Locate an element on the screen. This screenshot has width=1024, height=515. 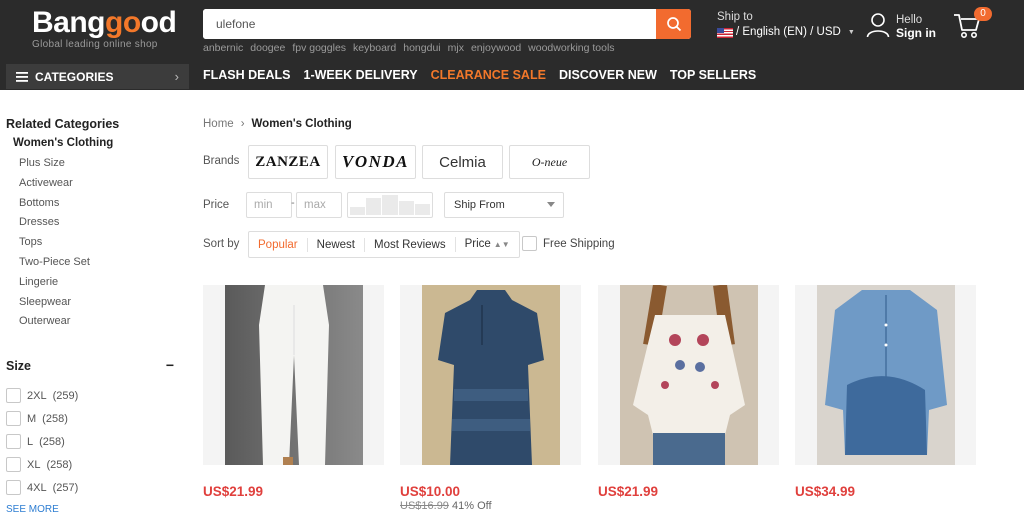
hot-word: anbernic is located at coordinates (223, 48).